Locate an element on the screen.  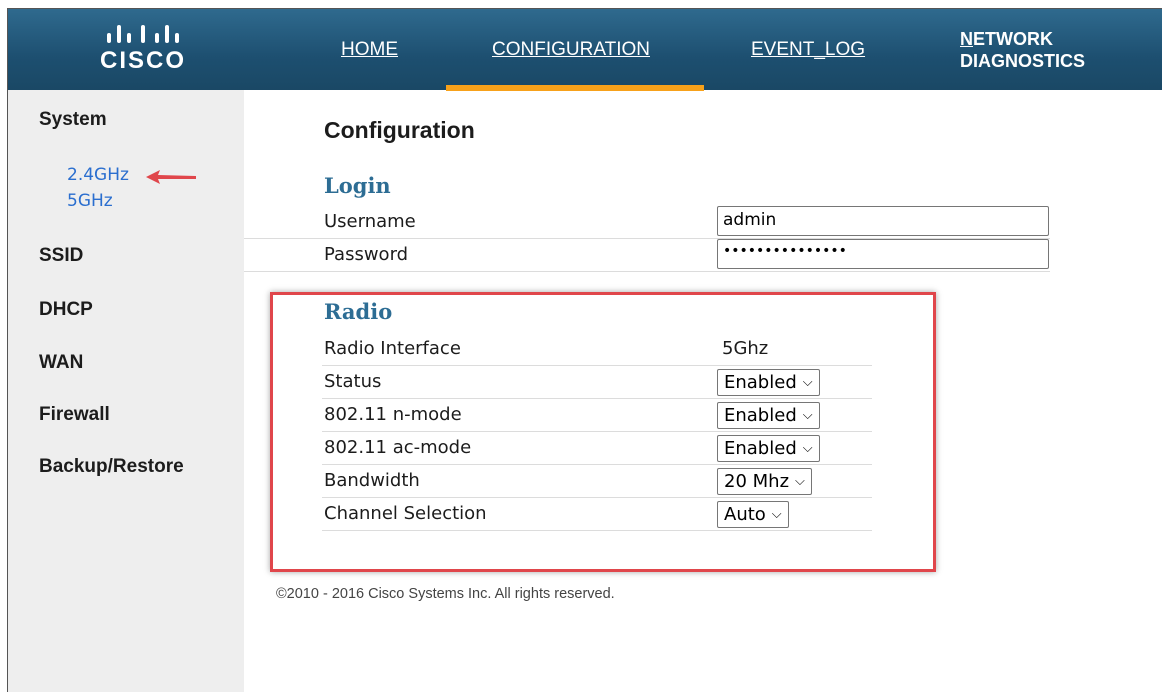
page-title: Configuration is located at coordinates (399, 130).